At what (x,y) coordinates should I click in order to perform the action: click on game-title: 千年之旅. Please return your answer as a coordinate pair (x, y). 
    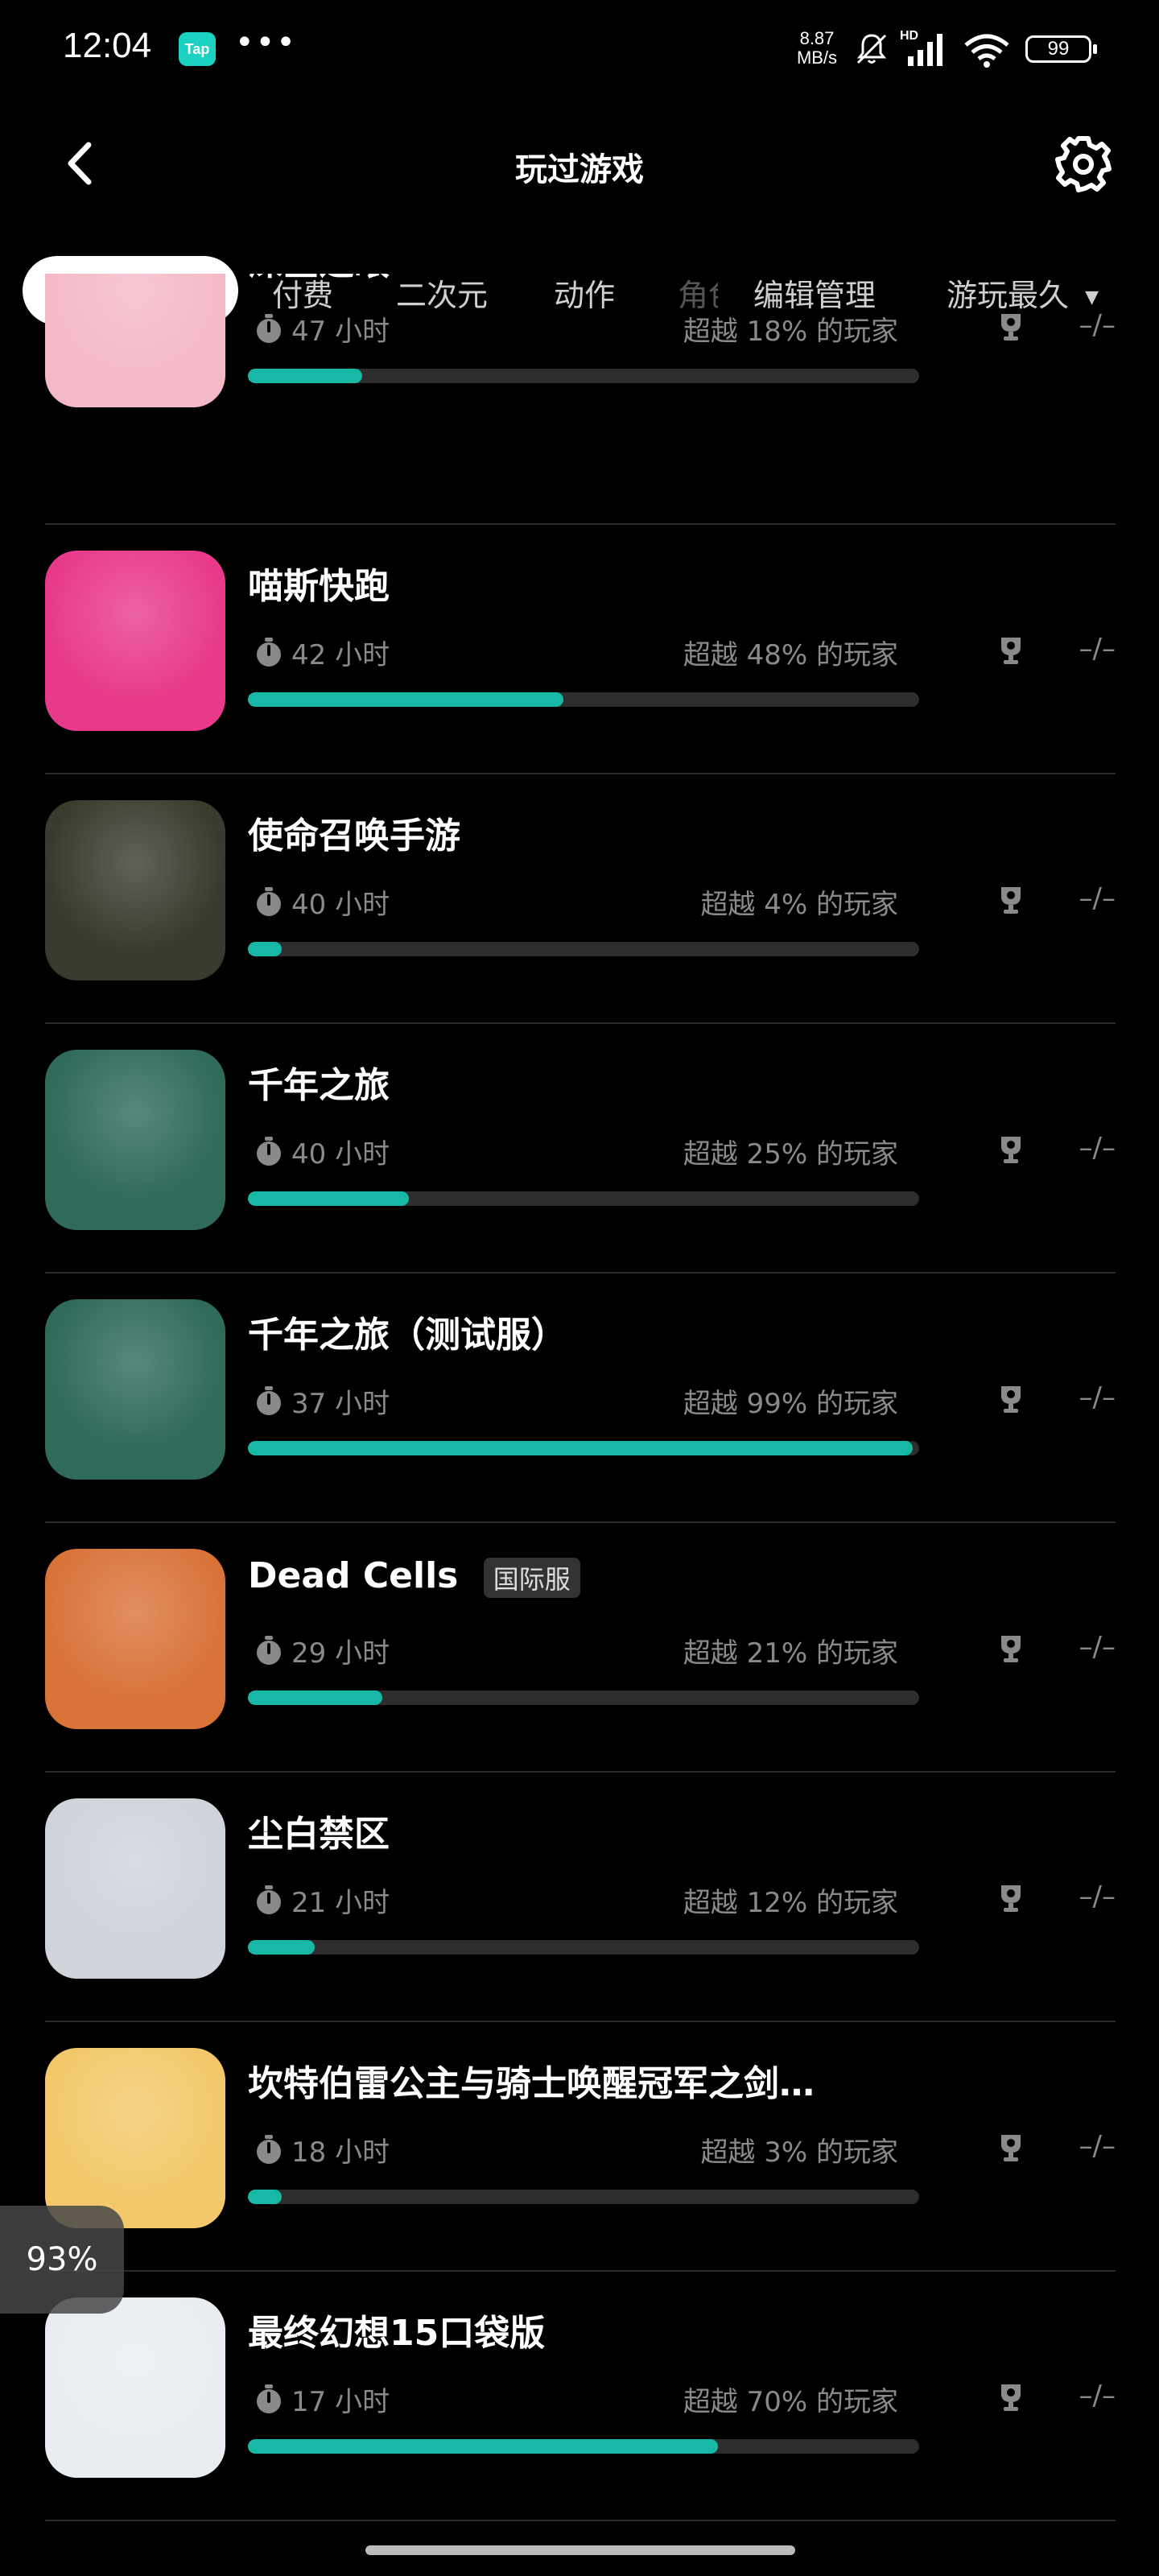
    Looking at the image, I should click on (319, 1082).